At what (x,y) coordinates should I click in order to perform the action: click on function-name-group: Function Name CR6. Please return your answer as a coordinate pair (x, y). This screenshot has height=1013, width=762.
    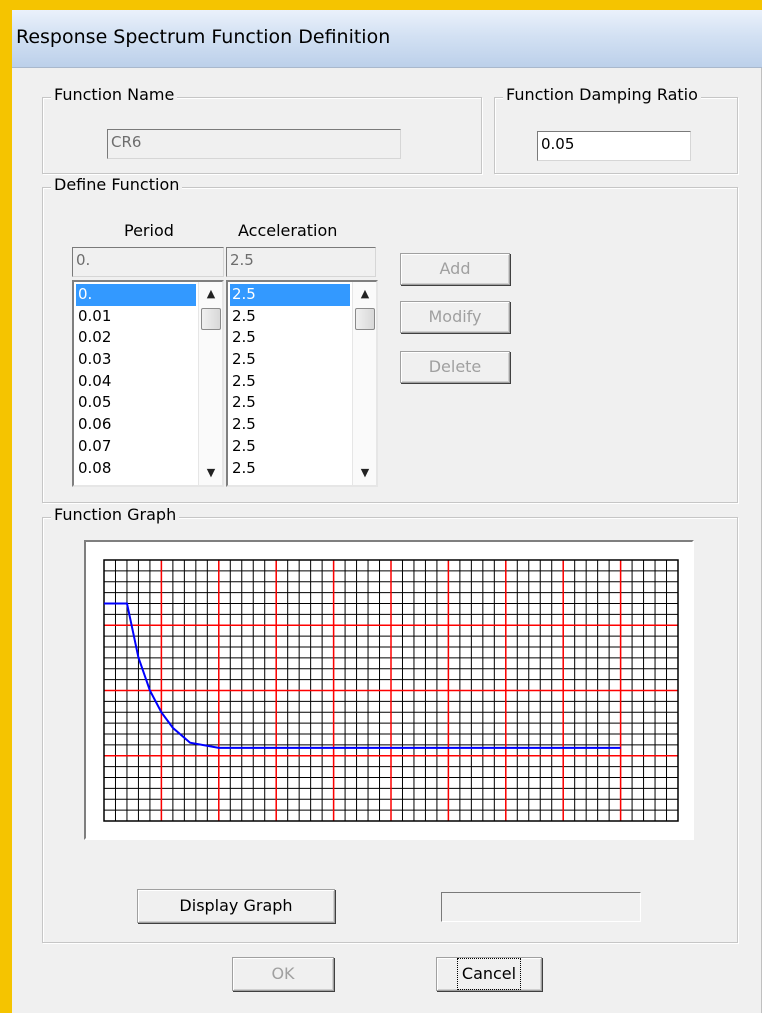
    Looking at the image, I should click on (262, 129).